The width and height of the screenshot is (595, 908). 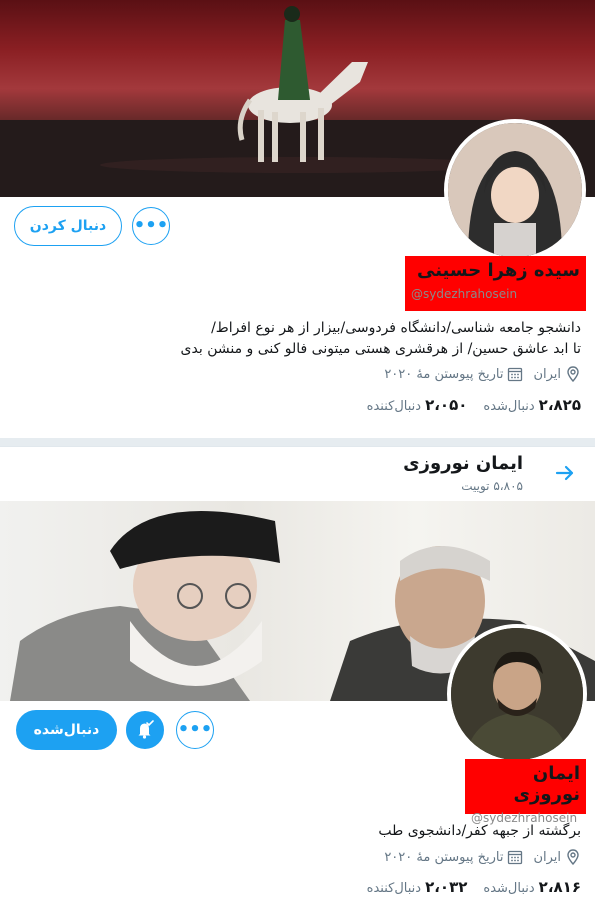 I want to click on followers-link: ۲،۰۳۲دنبال‌کننده, so click(x=417, y=887).